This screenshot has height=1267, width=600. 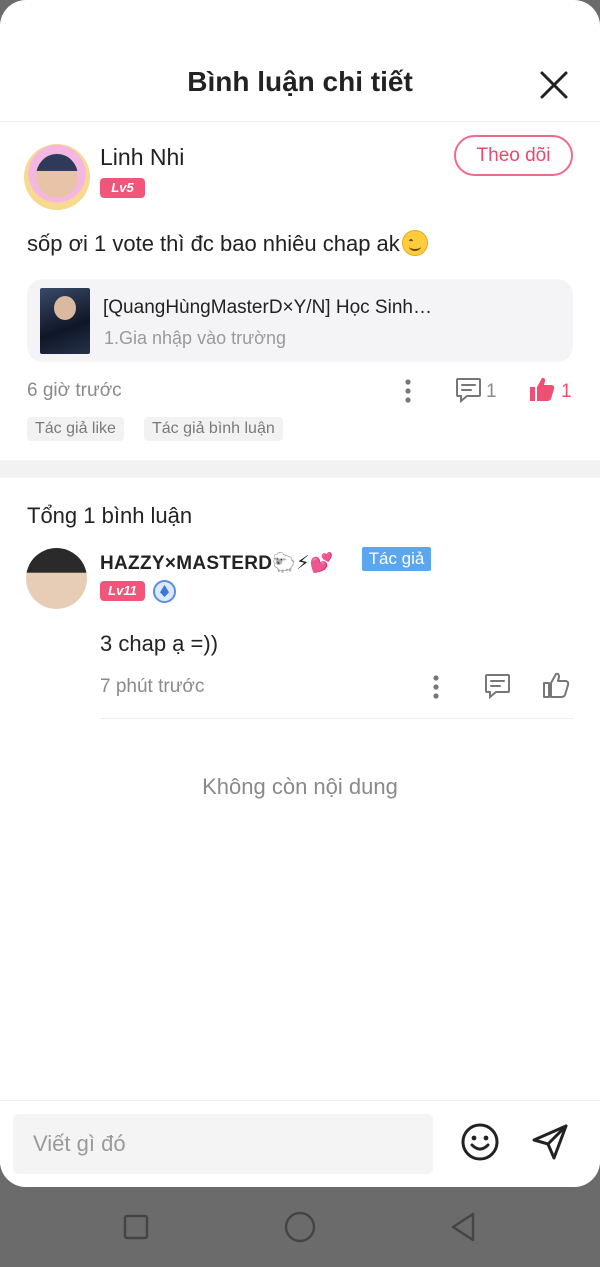 I want to click on system-nav-bar, so click(x=300, y=1227).